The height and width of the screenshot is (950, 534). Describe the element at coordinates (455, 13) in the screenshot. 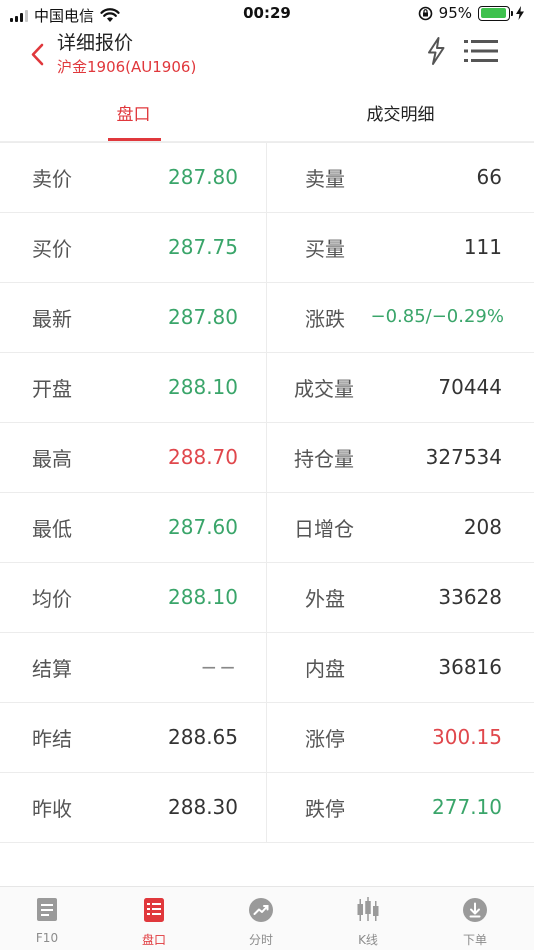

I see `battery-percent: 95%` at that location.